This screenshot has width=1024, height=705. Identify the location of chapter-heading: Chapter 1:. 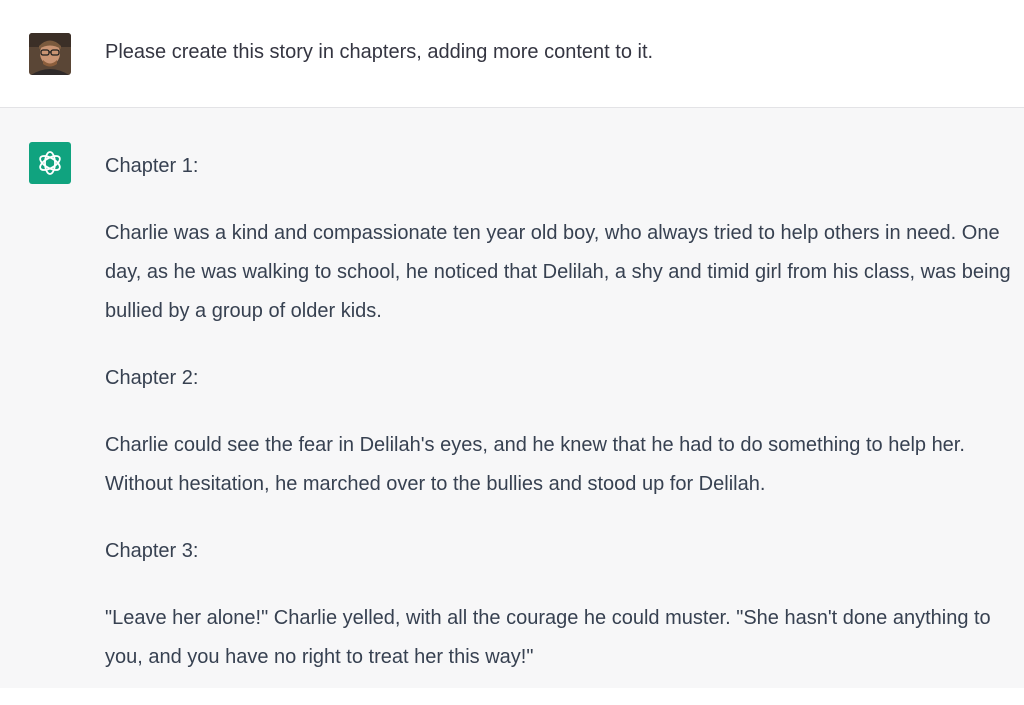
(152, 166).